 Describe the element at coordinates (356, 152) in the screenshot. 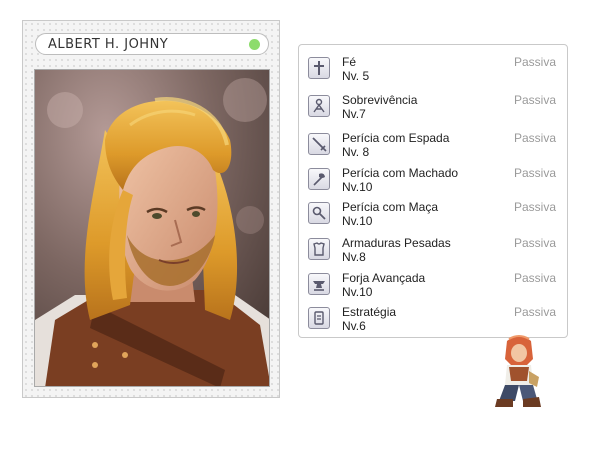

I see `skill-level: Nv. 8` at that location.